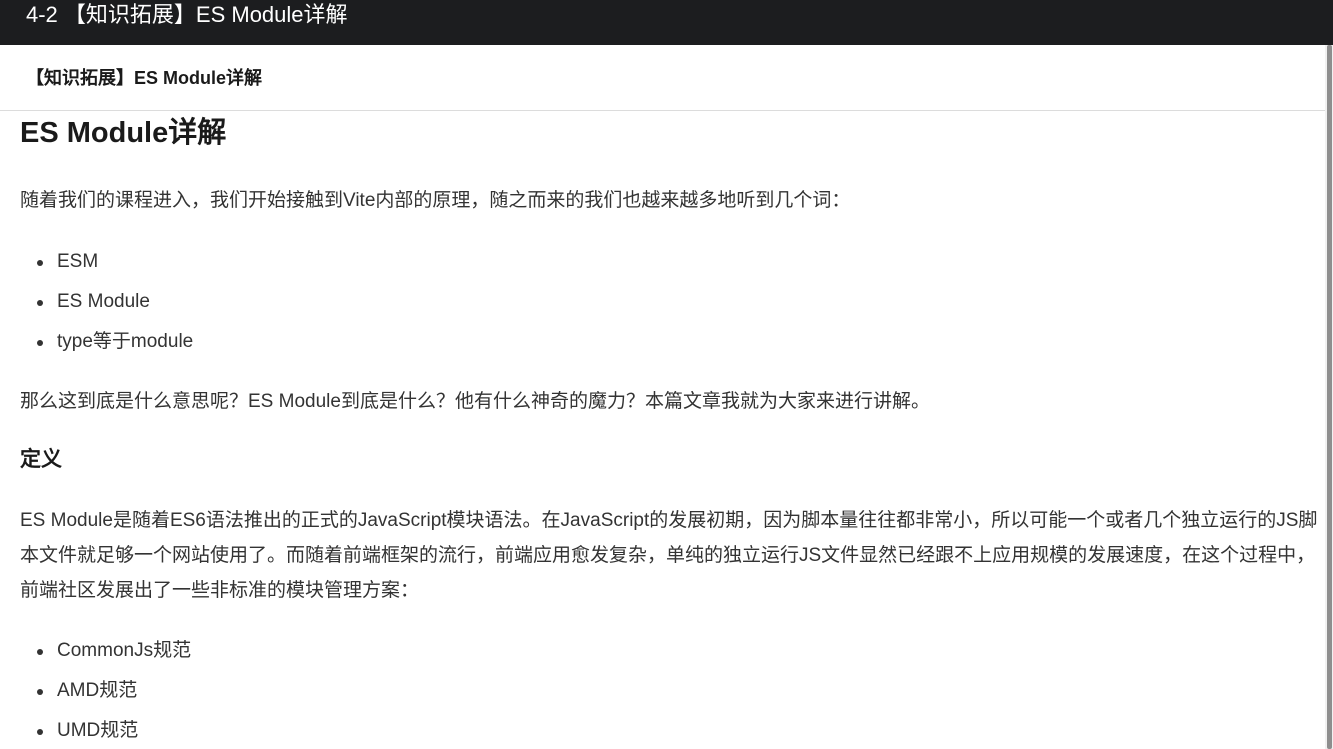 This screenshot has width=1333, height=749. What do you see at coordinates (106, 262) in the screenshot?
I see `list-item: ESM` at bounding box center [106, 262].